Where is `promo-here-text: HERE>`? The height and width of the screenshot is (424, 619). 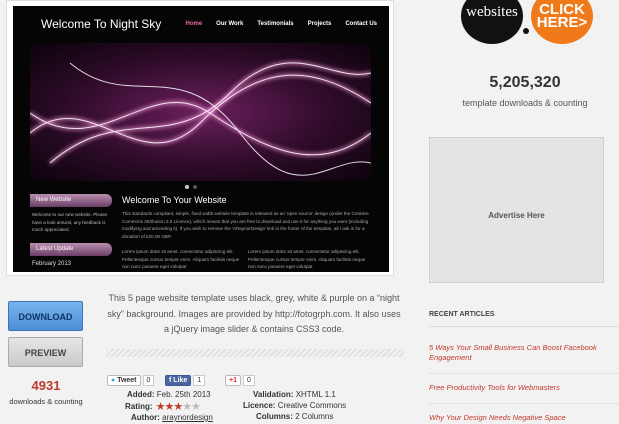
promo-here-text: HERE> is located at coordinates (562, 22).